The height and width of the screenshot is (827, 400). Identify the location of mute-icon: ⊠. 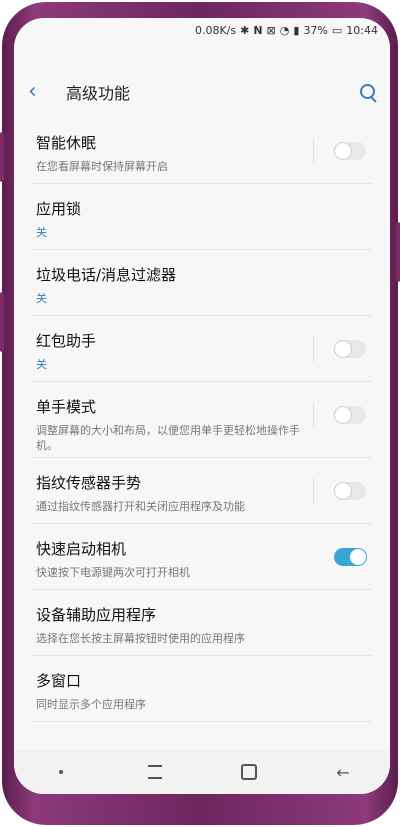
(271, 30).